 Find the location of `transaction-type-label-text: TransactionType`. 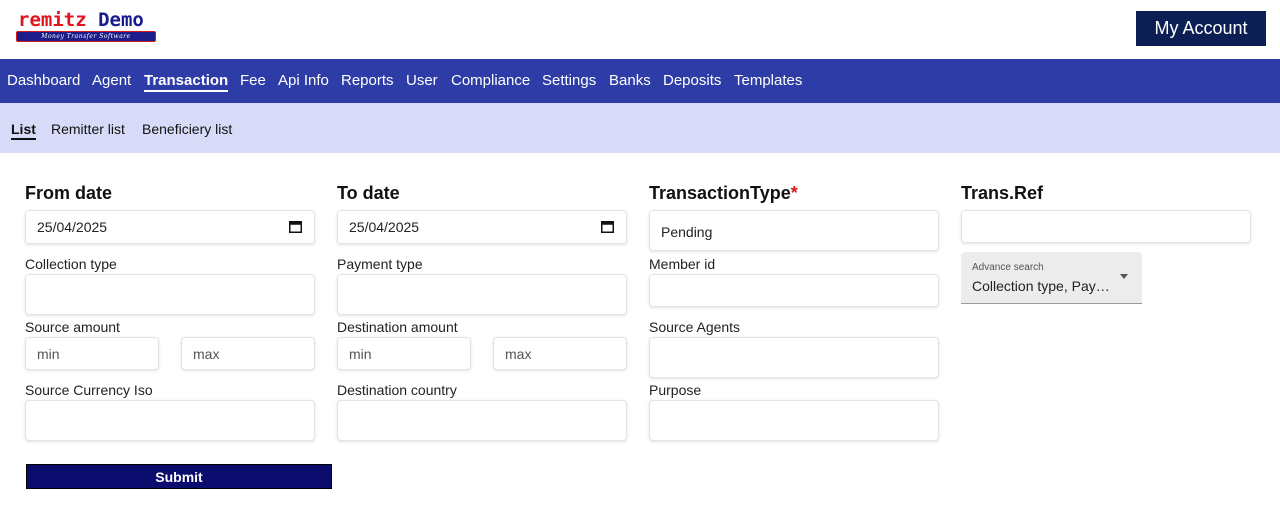

transaction-type-label-text: TransactionType is located at coordinates (720, 193).